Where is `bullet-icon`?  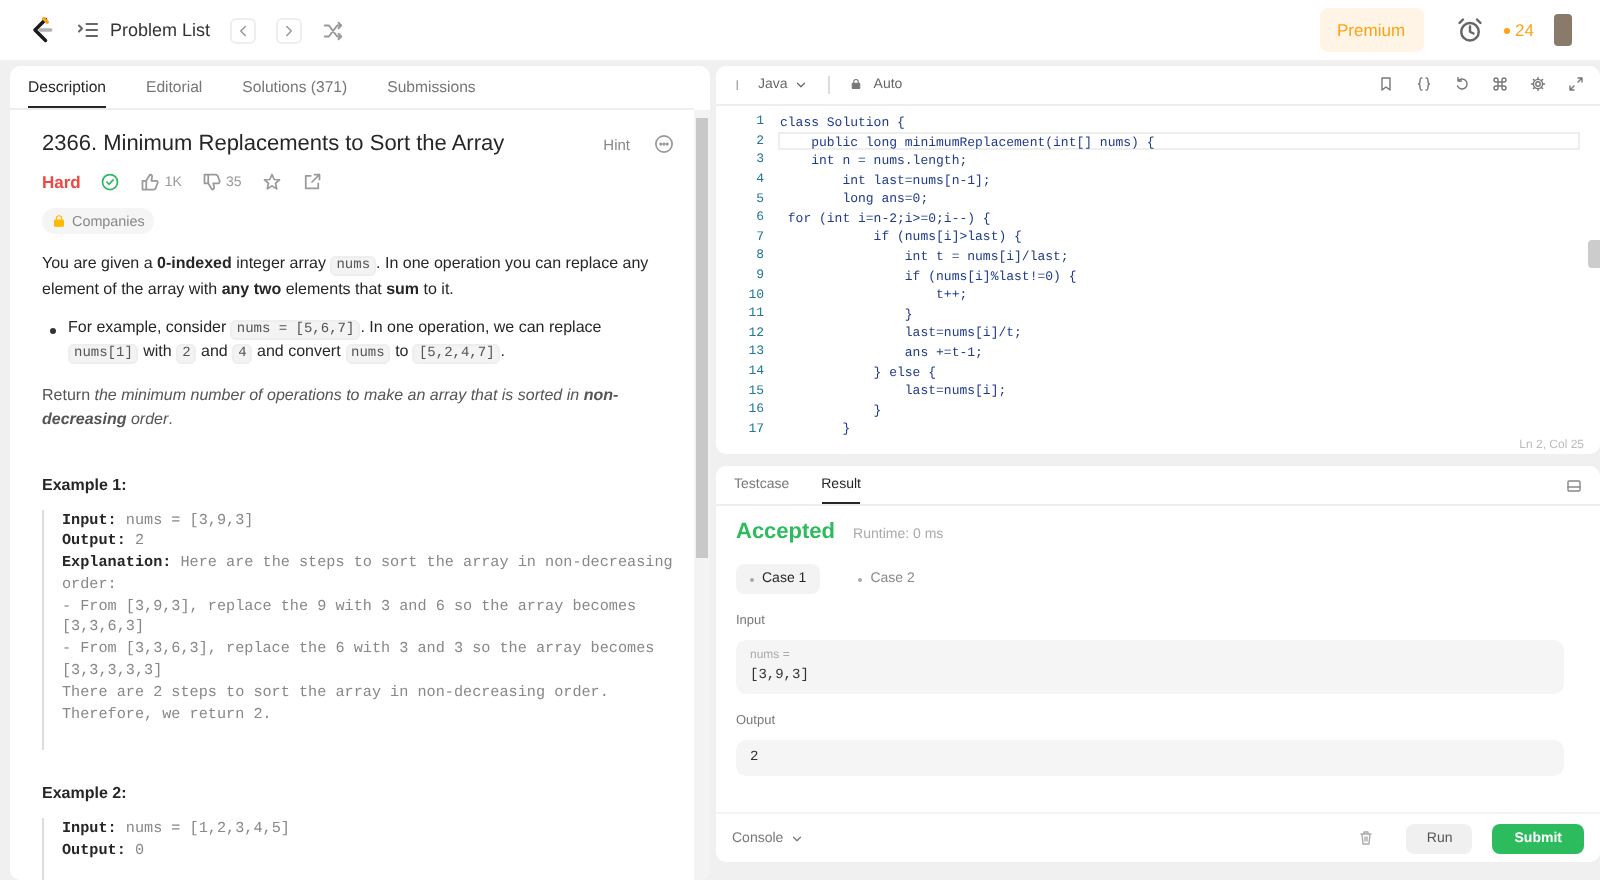
bullet-icon is located at coordinates (53, 330).